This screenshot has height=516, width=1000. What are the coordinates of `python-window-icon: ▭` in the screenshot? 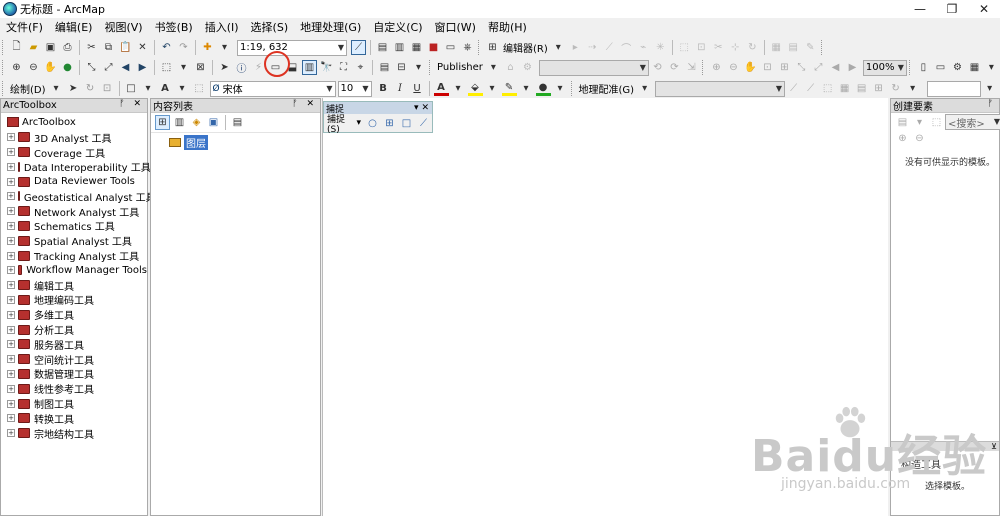 It's located at (450, 47).